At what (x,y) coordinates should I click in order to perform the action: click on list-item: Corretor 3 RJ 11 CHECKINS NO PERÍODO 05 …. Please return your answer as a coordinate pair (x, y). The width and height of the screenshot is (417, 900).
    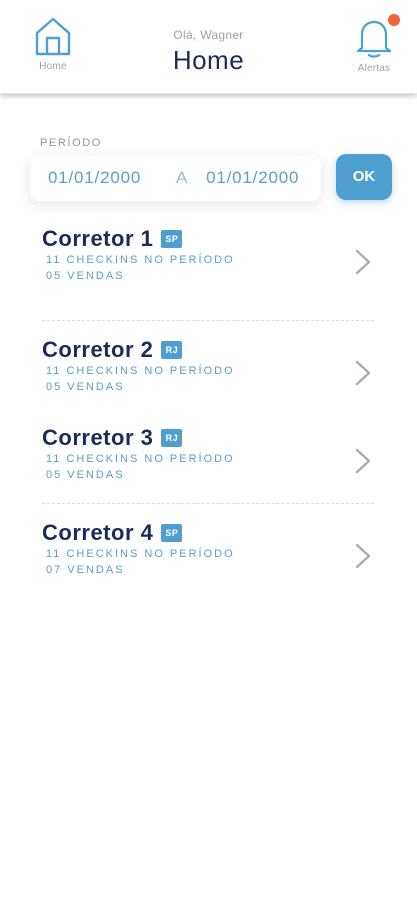
    Looking at the image, I should click on (208, 464).